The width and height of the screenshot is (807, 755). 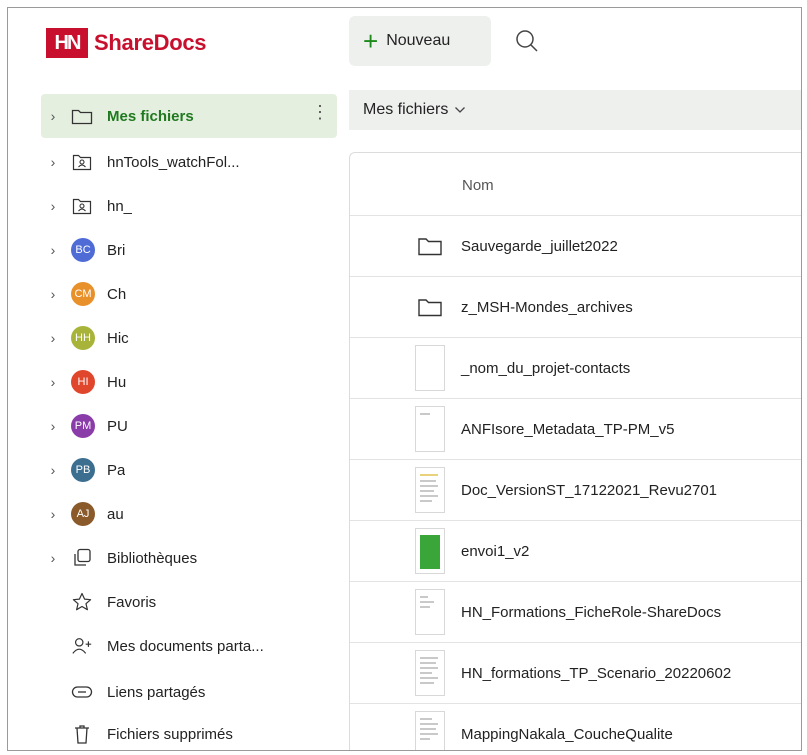 I want to click on spreadsheet-thumbnail-icon, so click(x=430, y=551).